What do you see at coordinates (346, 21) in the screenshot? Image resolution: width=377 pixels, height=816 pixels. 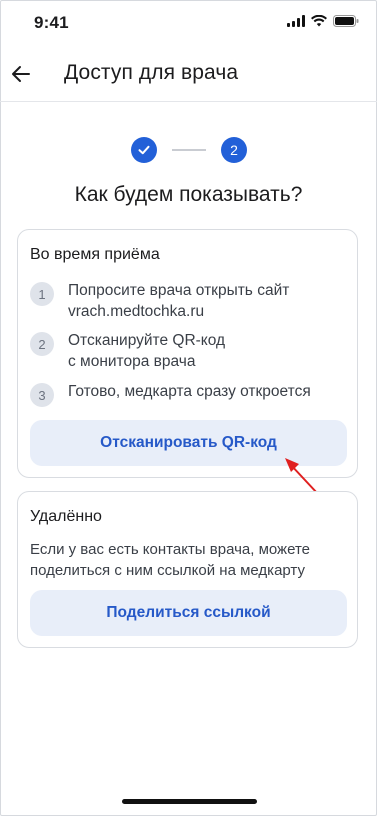 I see `battery-icon` at bounding box center [346, 21].